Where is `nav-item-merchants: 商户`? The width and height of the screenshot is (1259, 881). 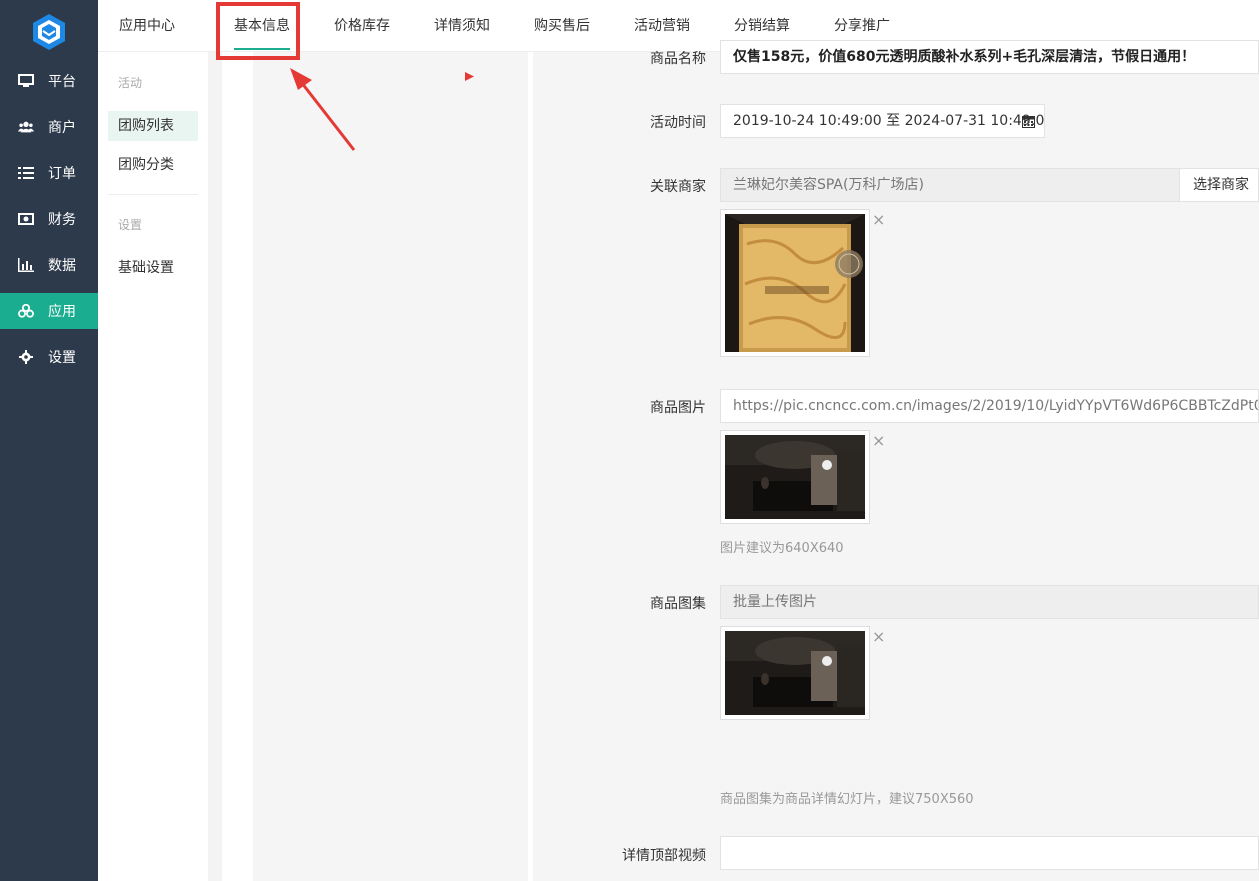
nav-item-merchants: 商户 is located at coordinates (49, 127).